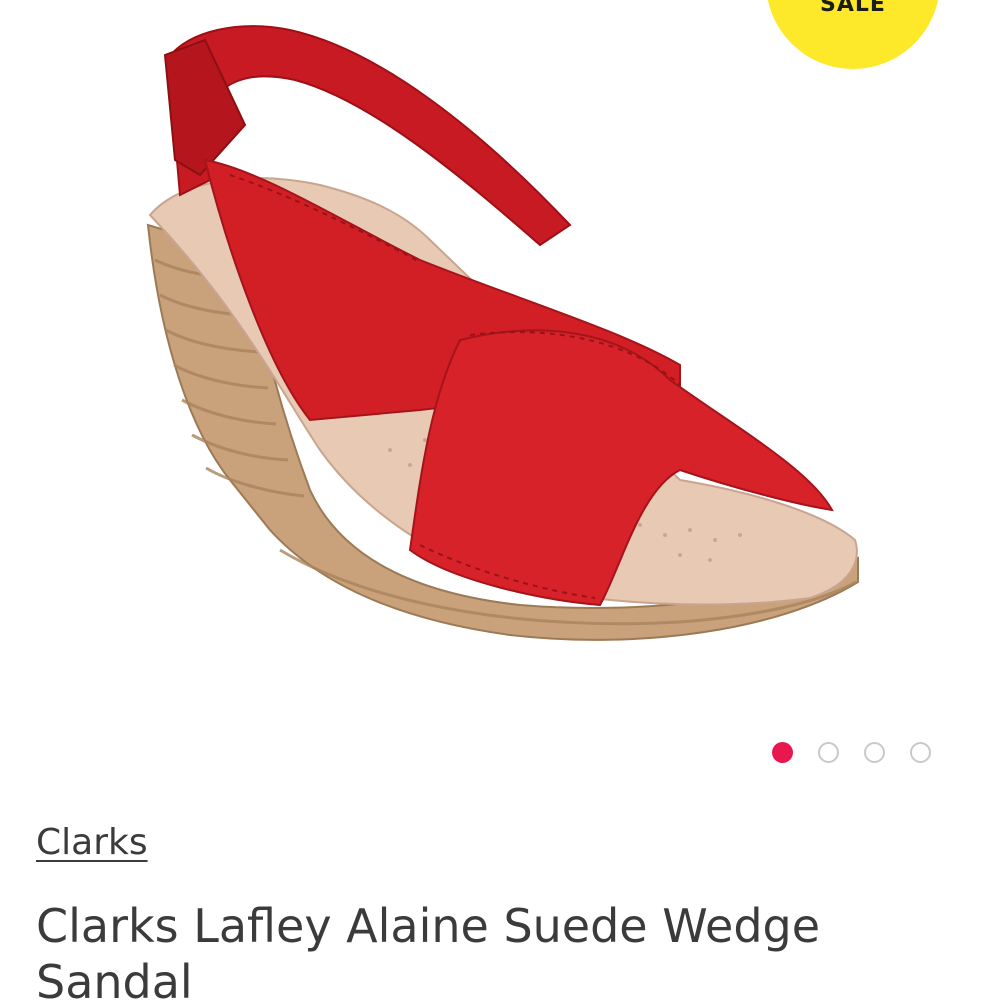 This screenshot has height=1000, width=999. What do you see at coordinates (92, 842) in the screenshot?
I see `brand-link: Clarks` at bounding box center [92, 842].